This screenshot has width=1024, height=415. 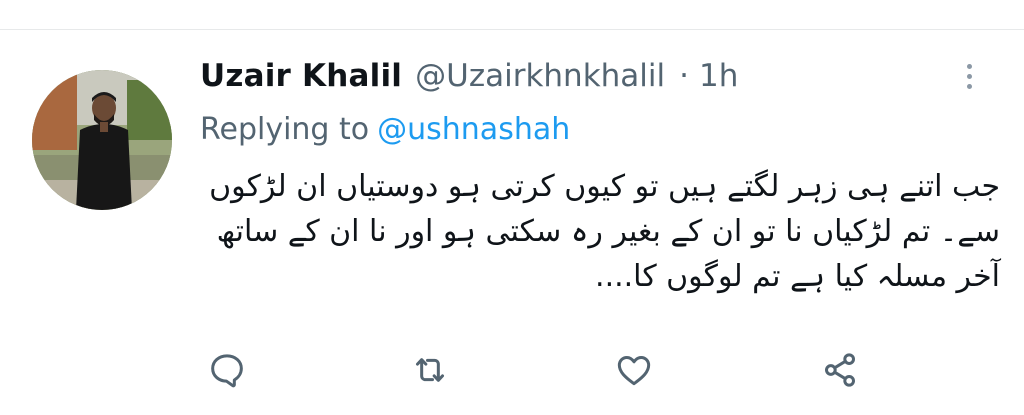 I want to click on reply-button, so click(x=227, y=370).